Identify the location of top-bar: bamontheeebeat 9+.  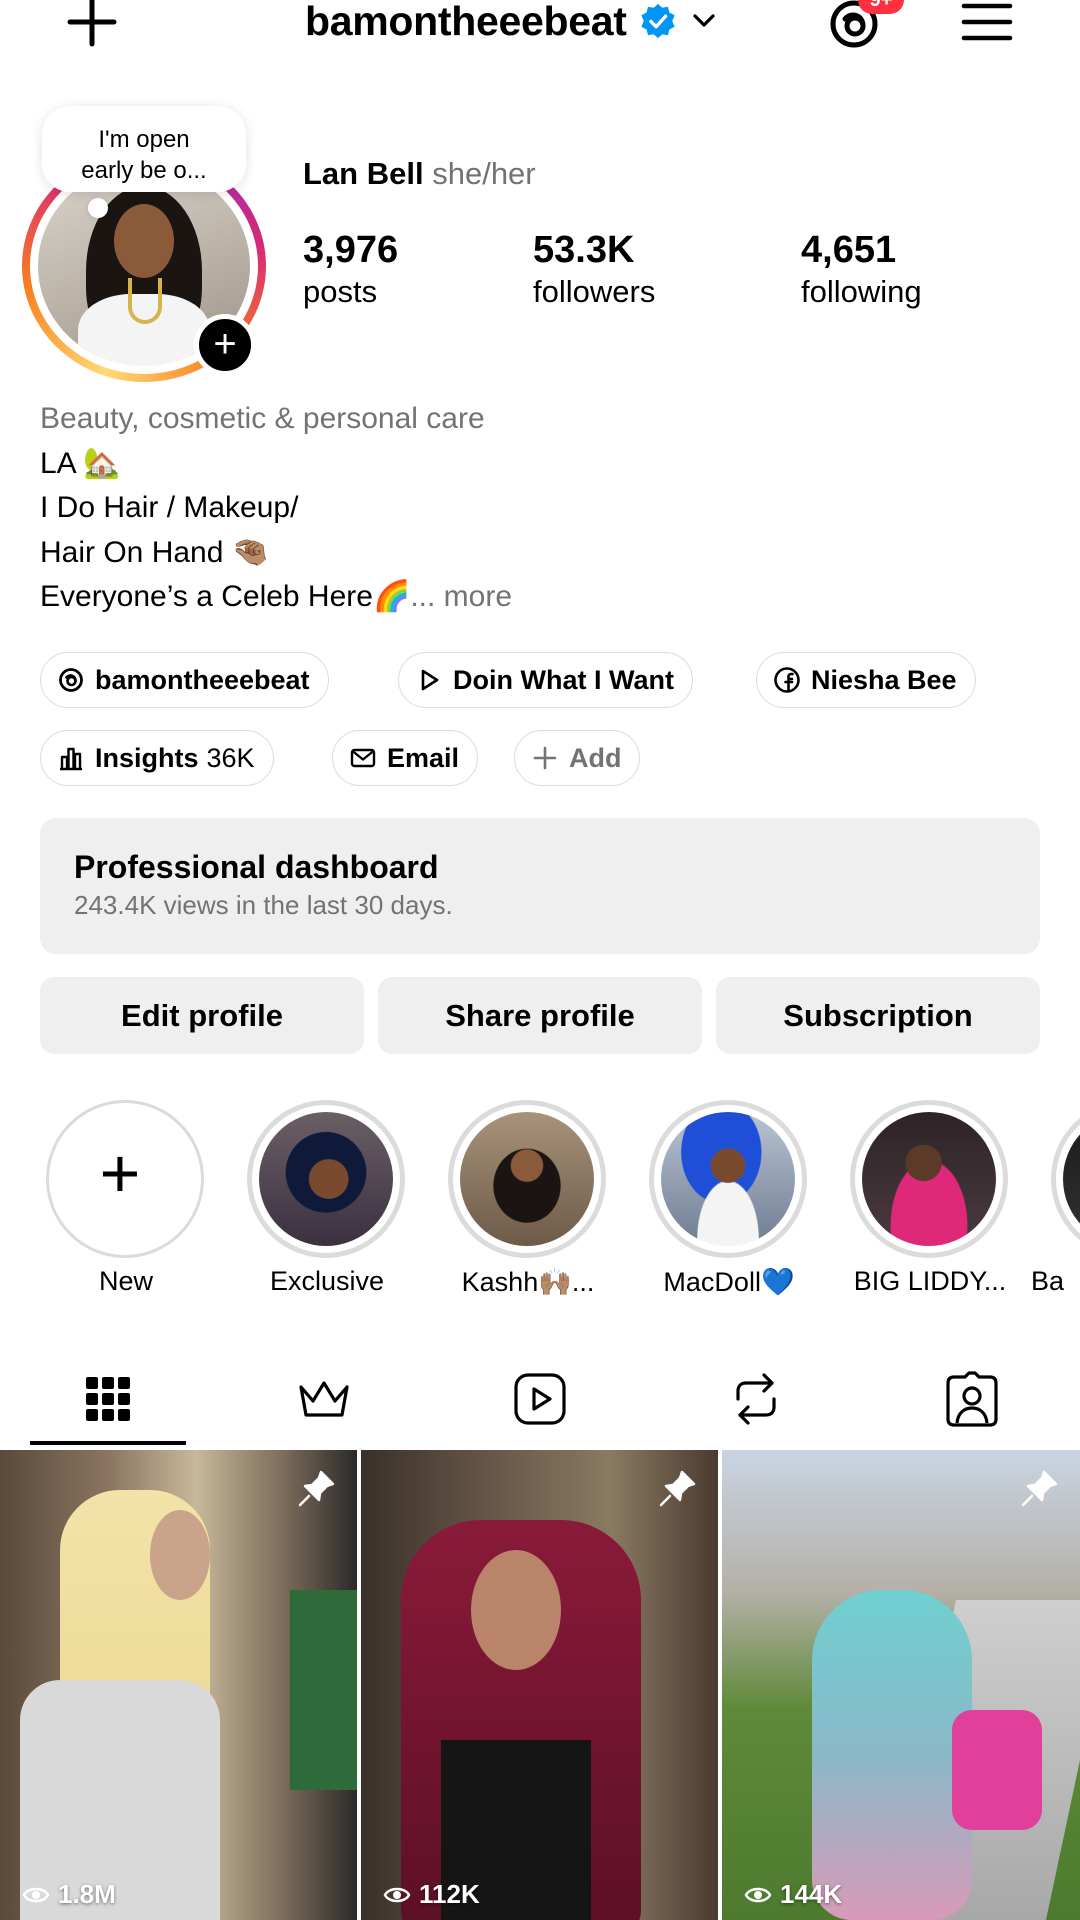
(540, 30).